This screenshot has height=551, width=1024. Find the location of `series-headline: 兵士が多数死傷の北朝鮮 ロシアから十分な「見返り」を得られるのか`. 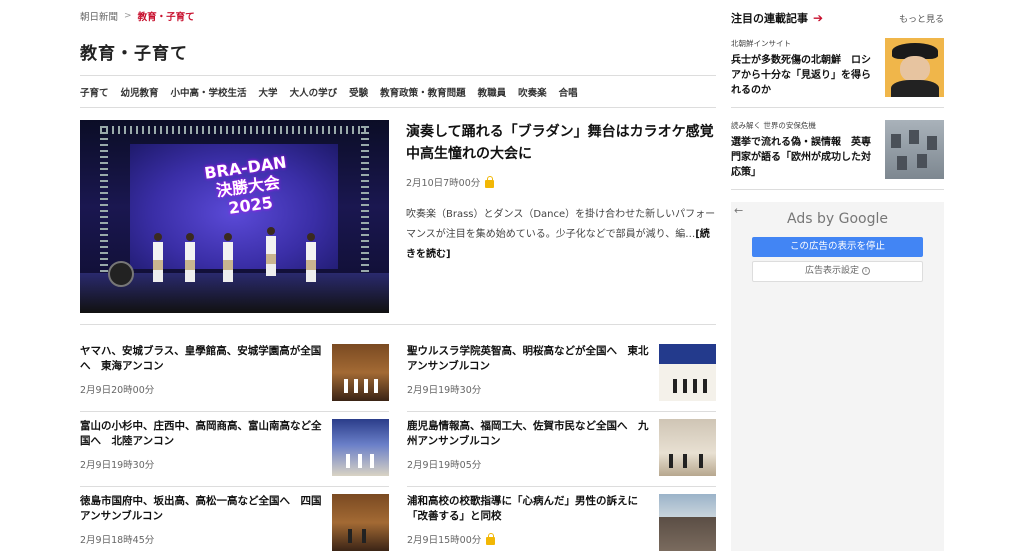

series-headline: 兵士が多数死傷の北朝鮮 ロシアから十分な「見返り」を得られるのか is located at coordinates (804, 75).